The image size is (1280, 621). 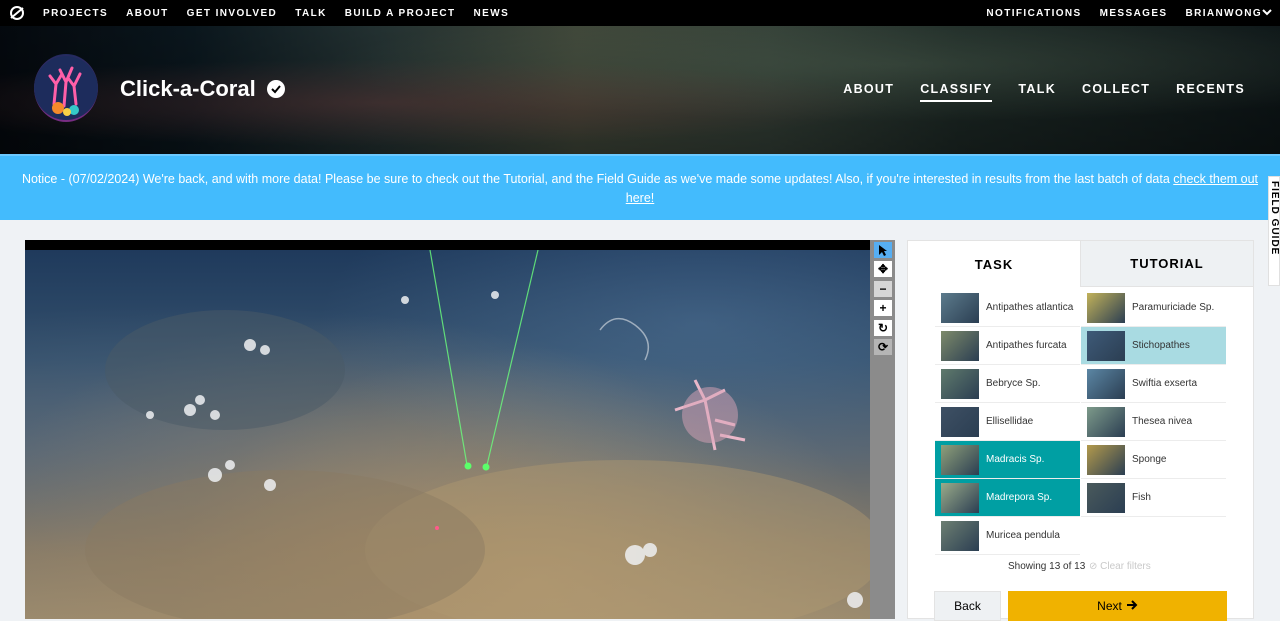 What do you see at coordinates (1013, 383) in the screenshot?
I see `choice-label: Bebryce Sp.` at bounding box center [1013, 383].